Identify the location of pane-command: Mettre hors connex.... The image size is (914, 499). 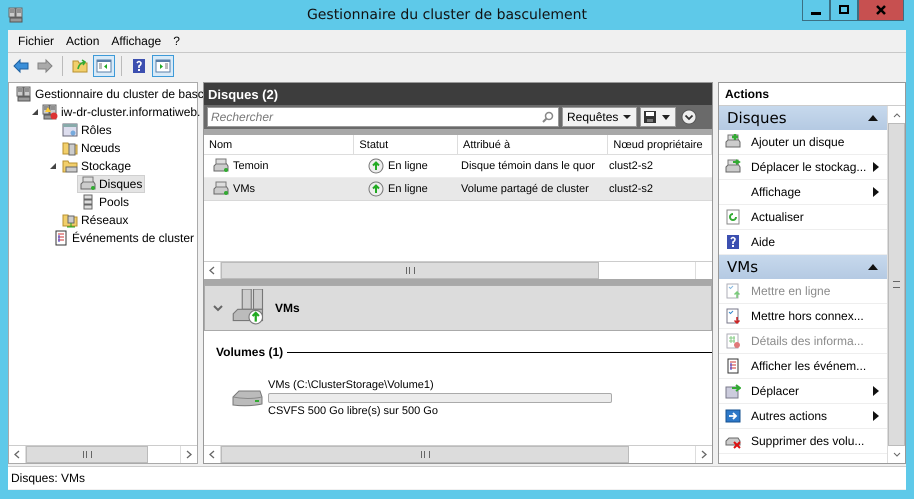
(803, 316).